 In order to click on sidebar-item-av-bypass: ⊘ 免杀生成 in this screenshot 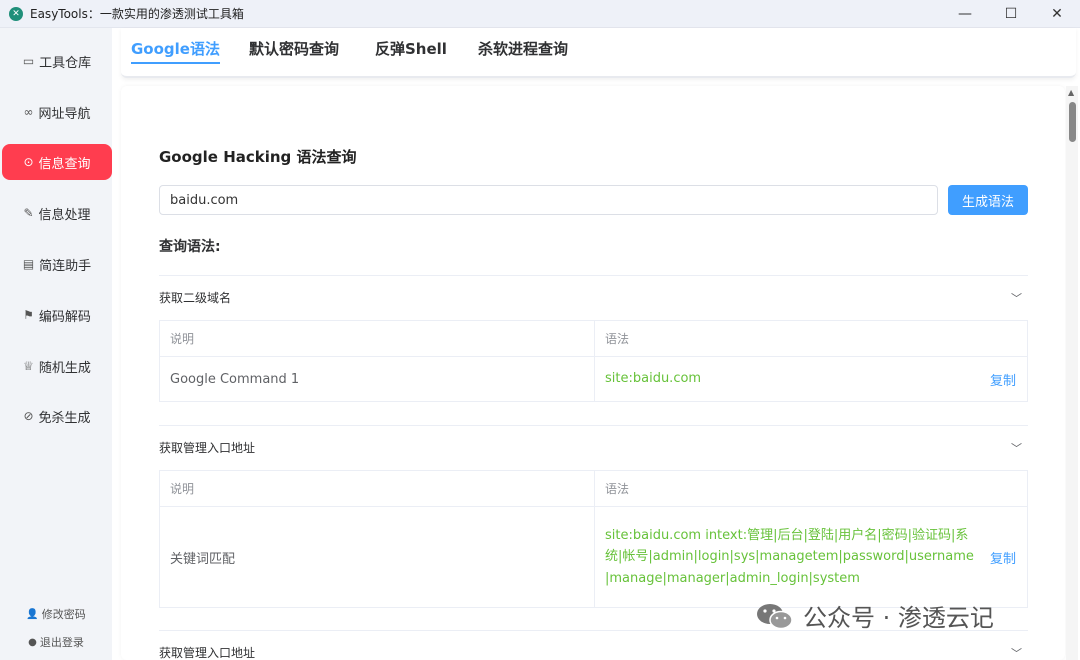, I will do `click(57, 416)`.